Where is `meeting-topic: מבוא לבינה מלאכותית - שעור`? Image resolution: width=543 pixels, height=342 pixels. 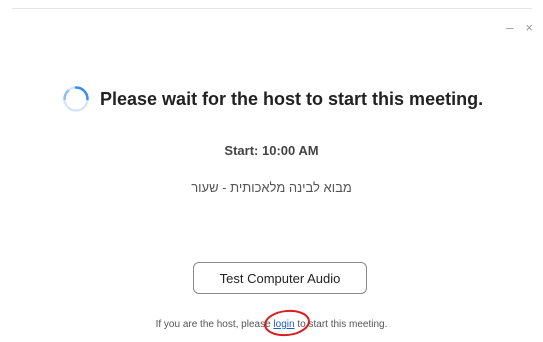
meeting-topic: מבוא לבינה מלאכותית - שעור is located at coordinates (271, 187).